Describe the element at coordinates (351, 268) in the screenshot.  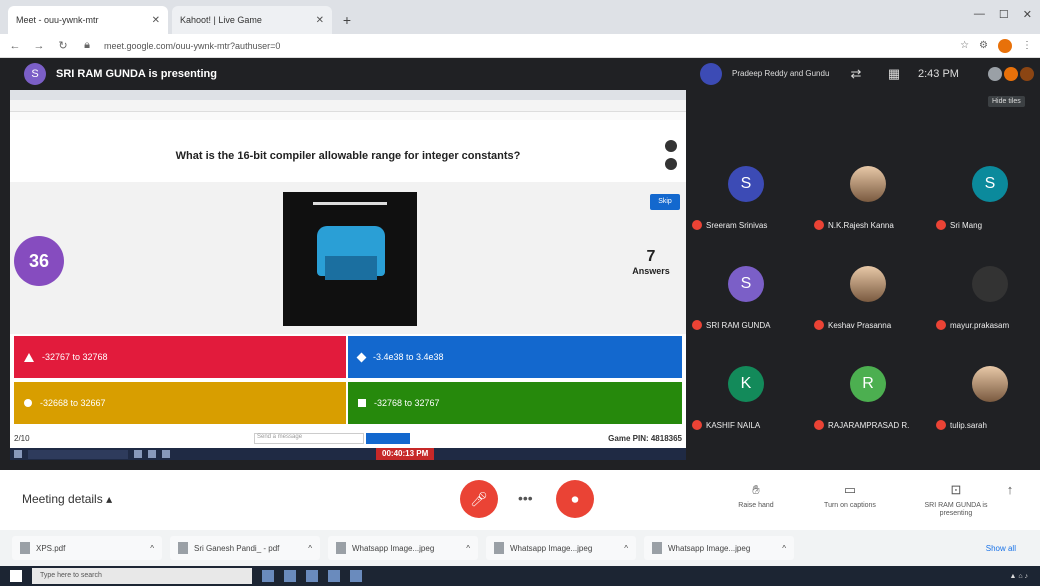
I see `ctf-logo-base` at that location.